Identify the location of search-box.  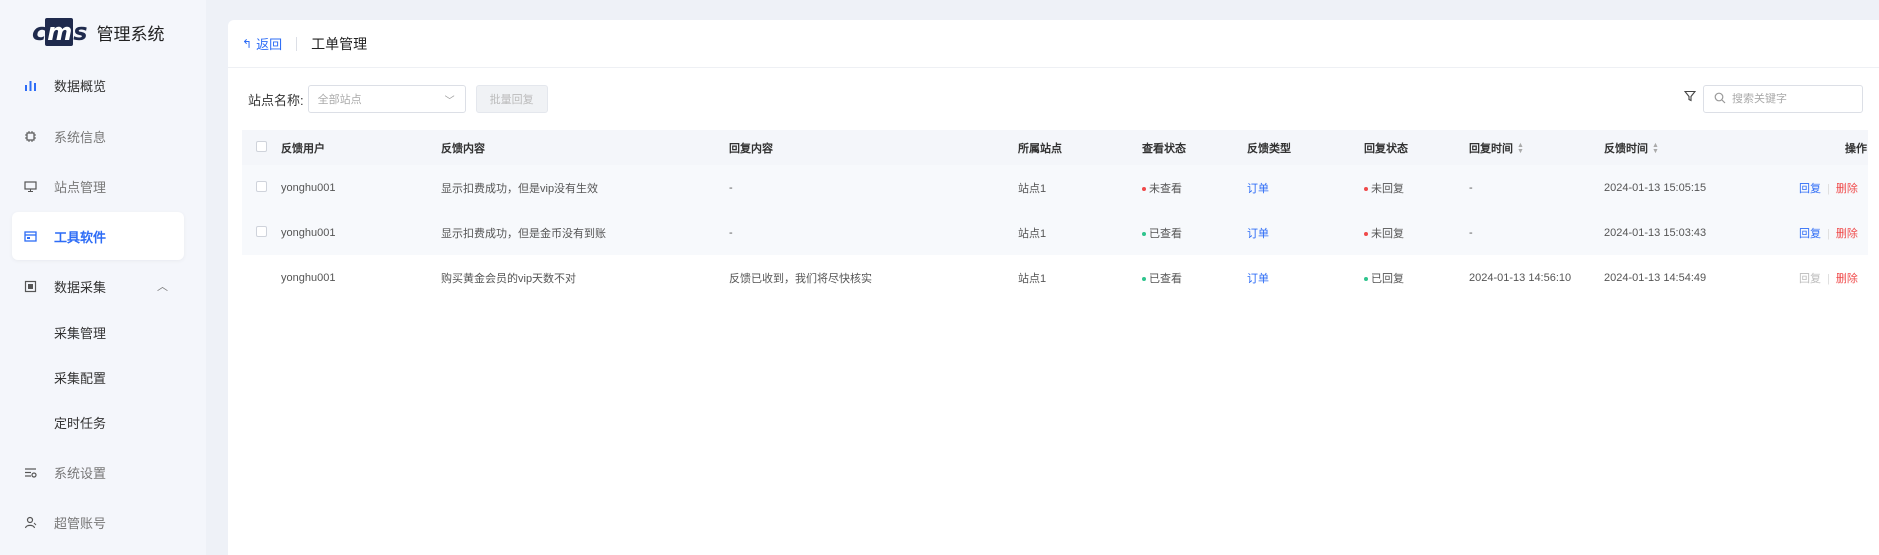
(1783, 99).